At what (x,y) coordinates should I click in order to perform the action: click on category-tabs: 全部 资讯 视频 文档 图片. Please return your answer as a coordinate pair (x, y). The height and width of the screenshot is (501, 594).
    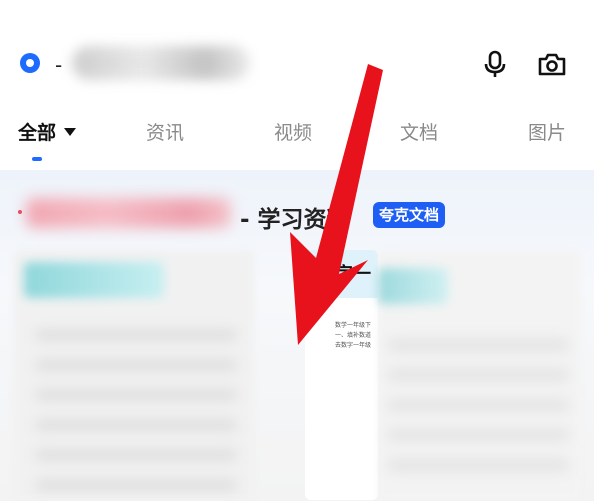
    Looking at the image, I should click on (297, 136).